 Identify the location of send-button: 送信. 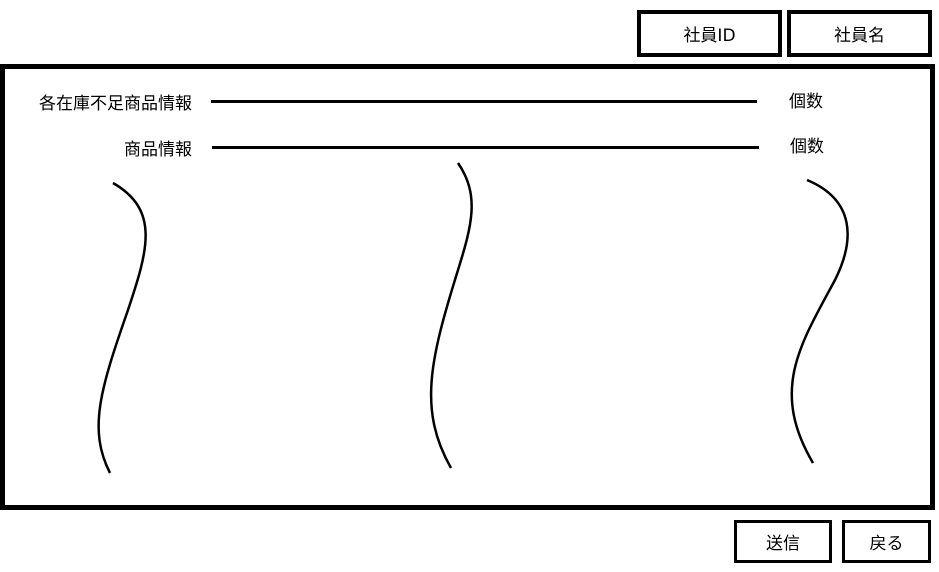
(783, 541).